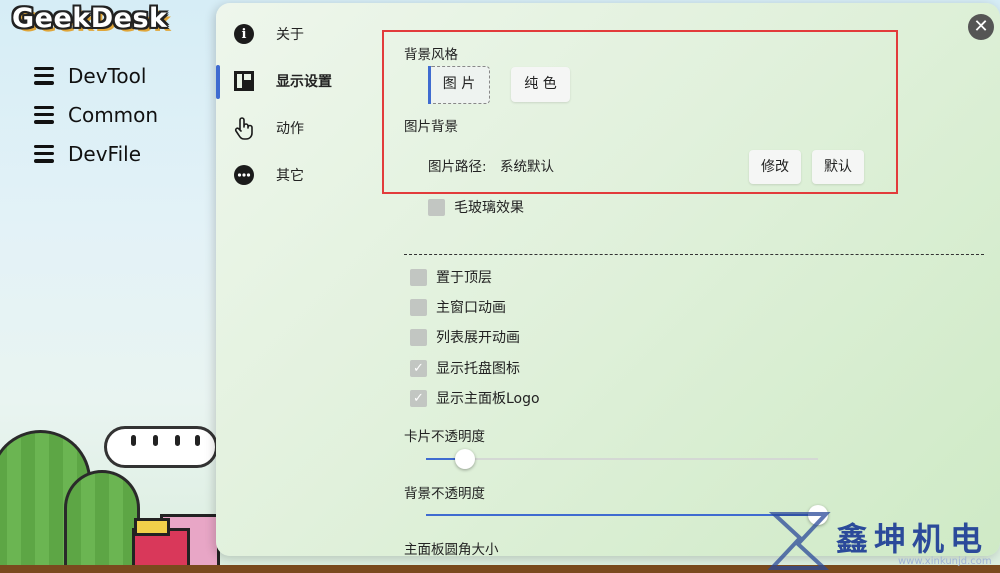 This screenshot has height=573, width=1000. Describe the element at coordinates (775, 167) in the screenshot. I see `modify-button: 修改` at that location.